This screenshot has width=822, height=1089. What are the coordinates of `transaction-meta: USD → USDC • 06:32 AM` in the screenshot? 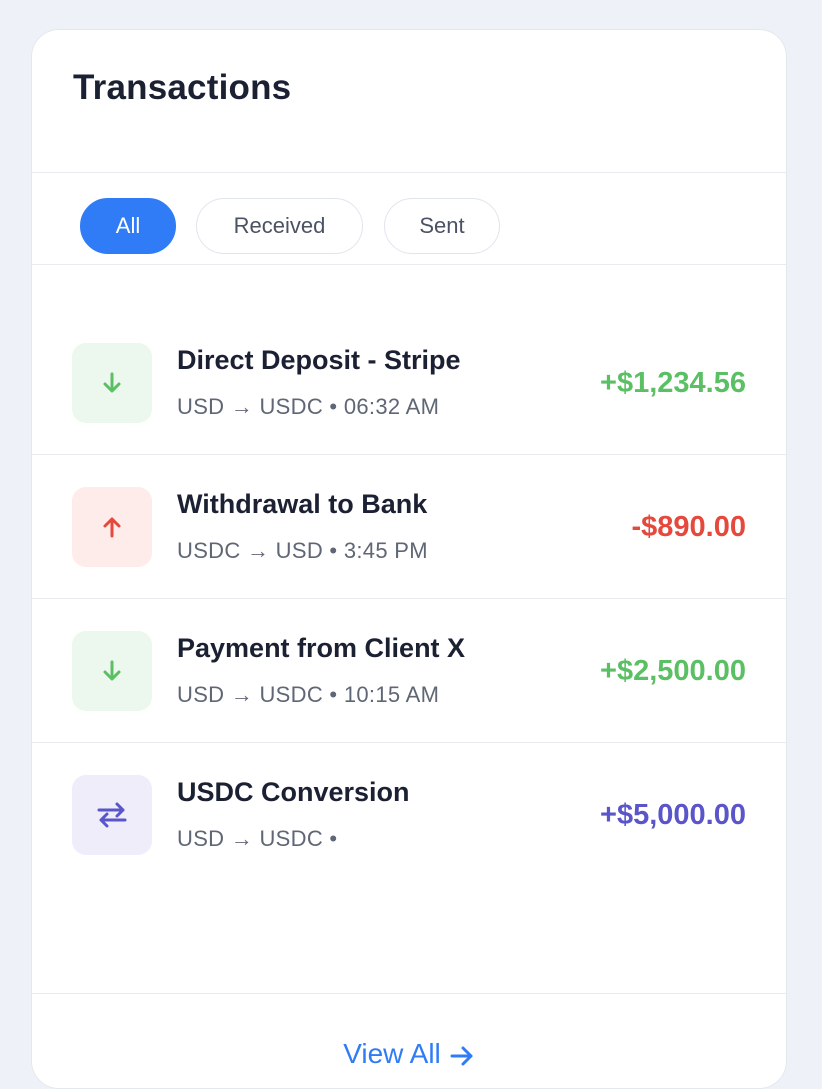 It's located at (308, 406).